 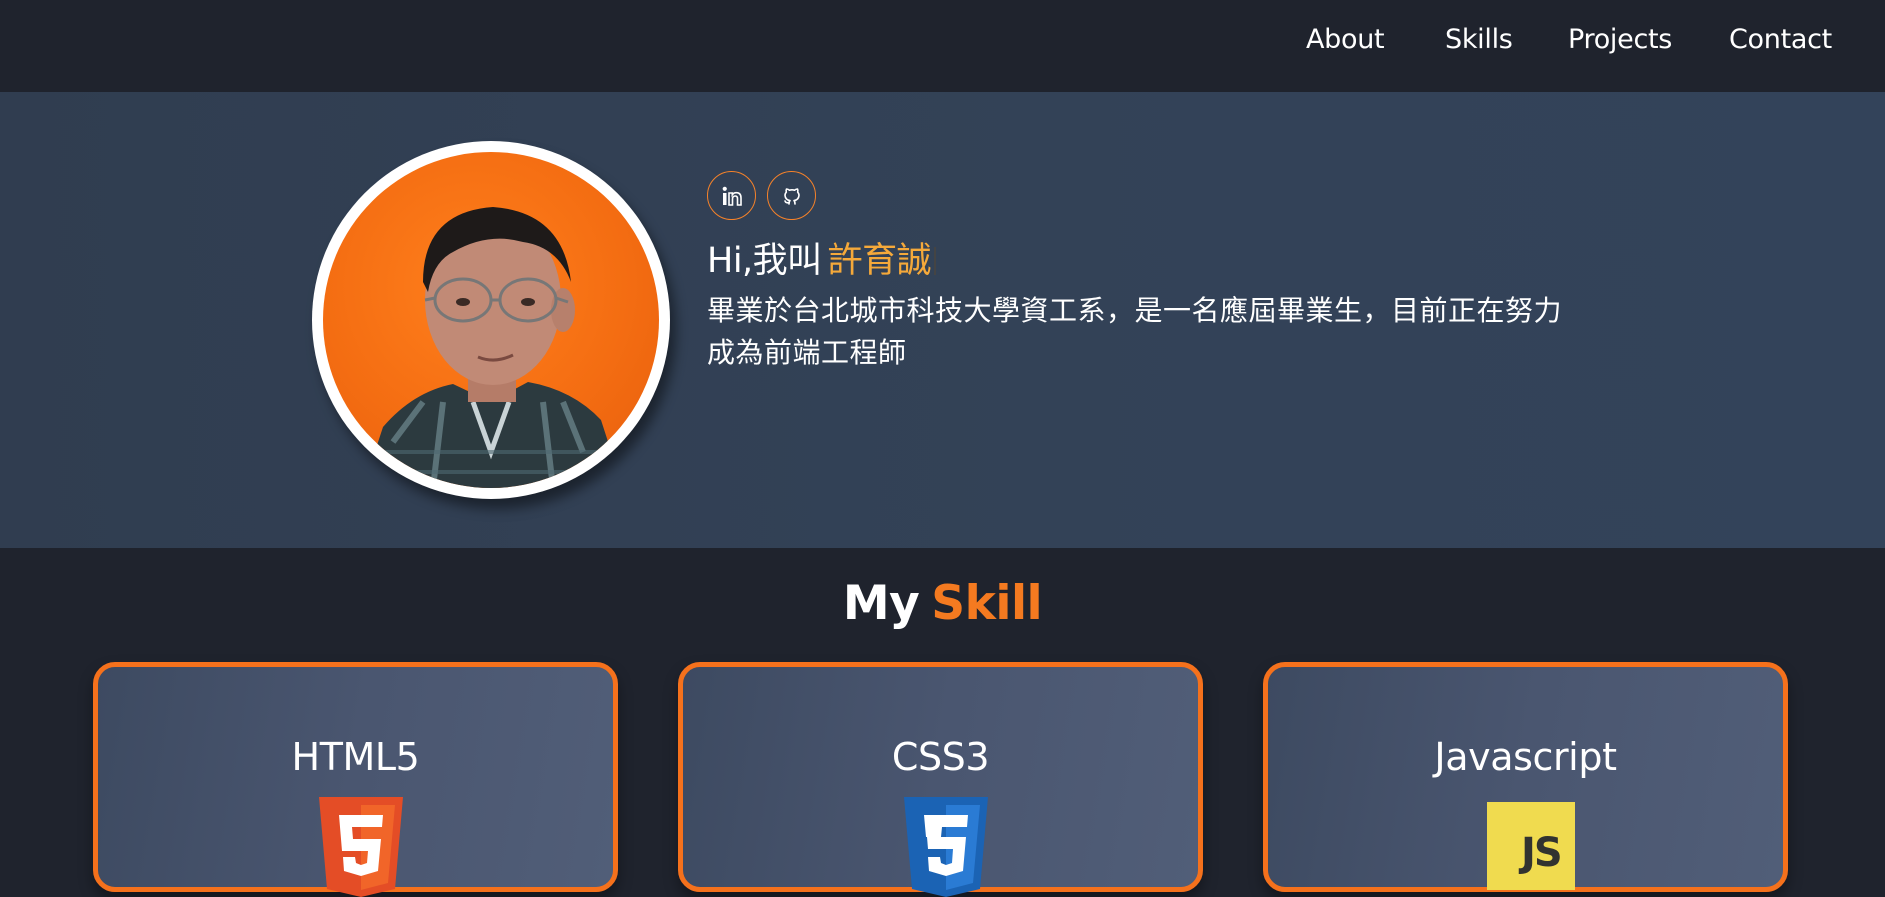 What do you see at coordinates (1345, 39) in the screenshot?
I see `nav-link-about: About` at bounding box center [1345, 39].